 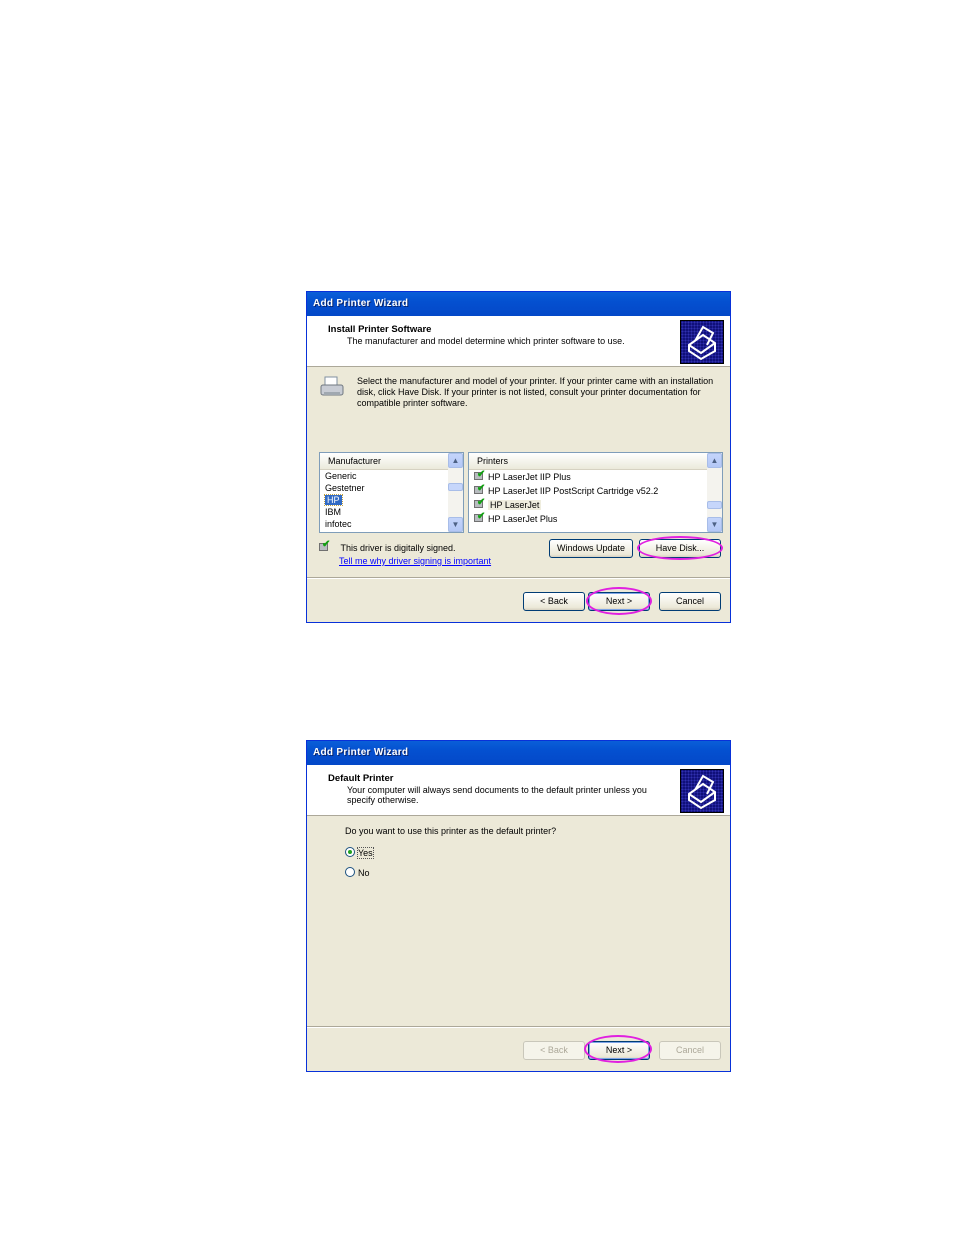 What do you see at coordinates (359, 853) in the screenshot?
I see `radio-yes: Yes` at bounding box center [359, 853].